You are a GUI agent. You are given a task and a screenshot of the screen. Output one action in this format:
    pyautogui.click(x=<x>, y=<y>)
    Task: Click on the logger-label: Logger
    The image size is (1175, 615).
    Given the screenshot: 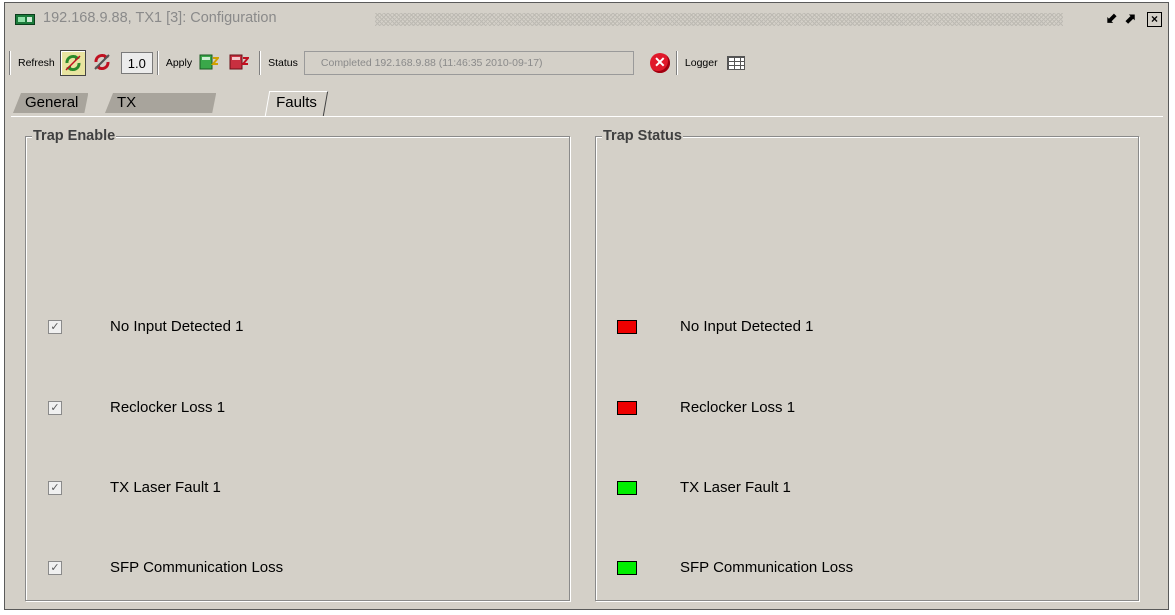 What is the action you would take?
    pyautogui.click(x=701, y=63)
    